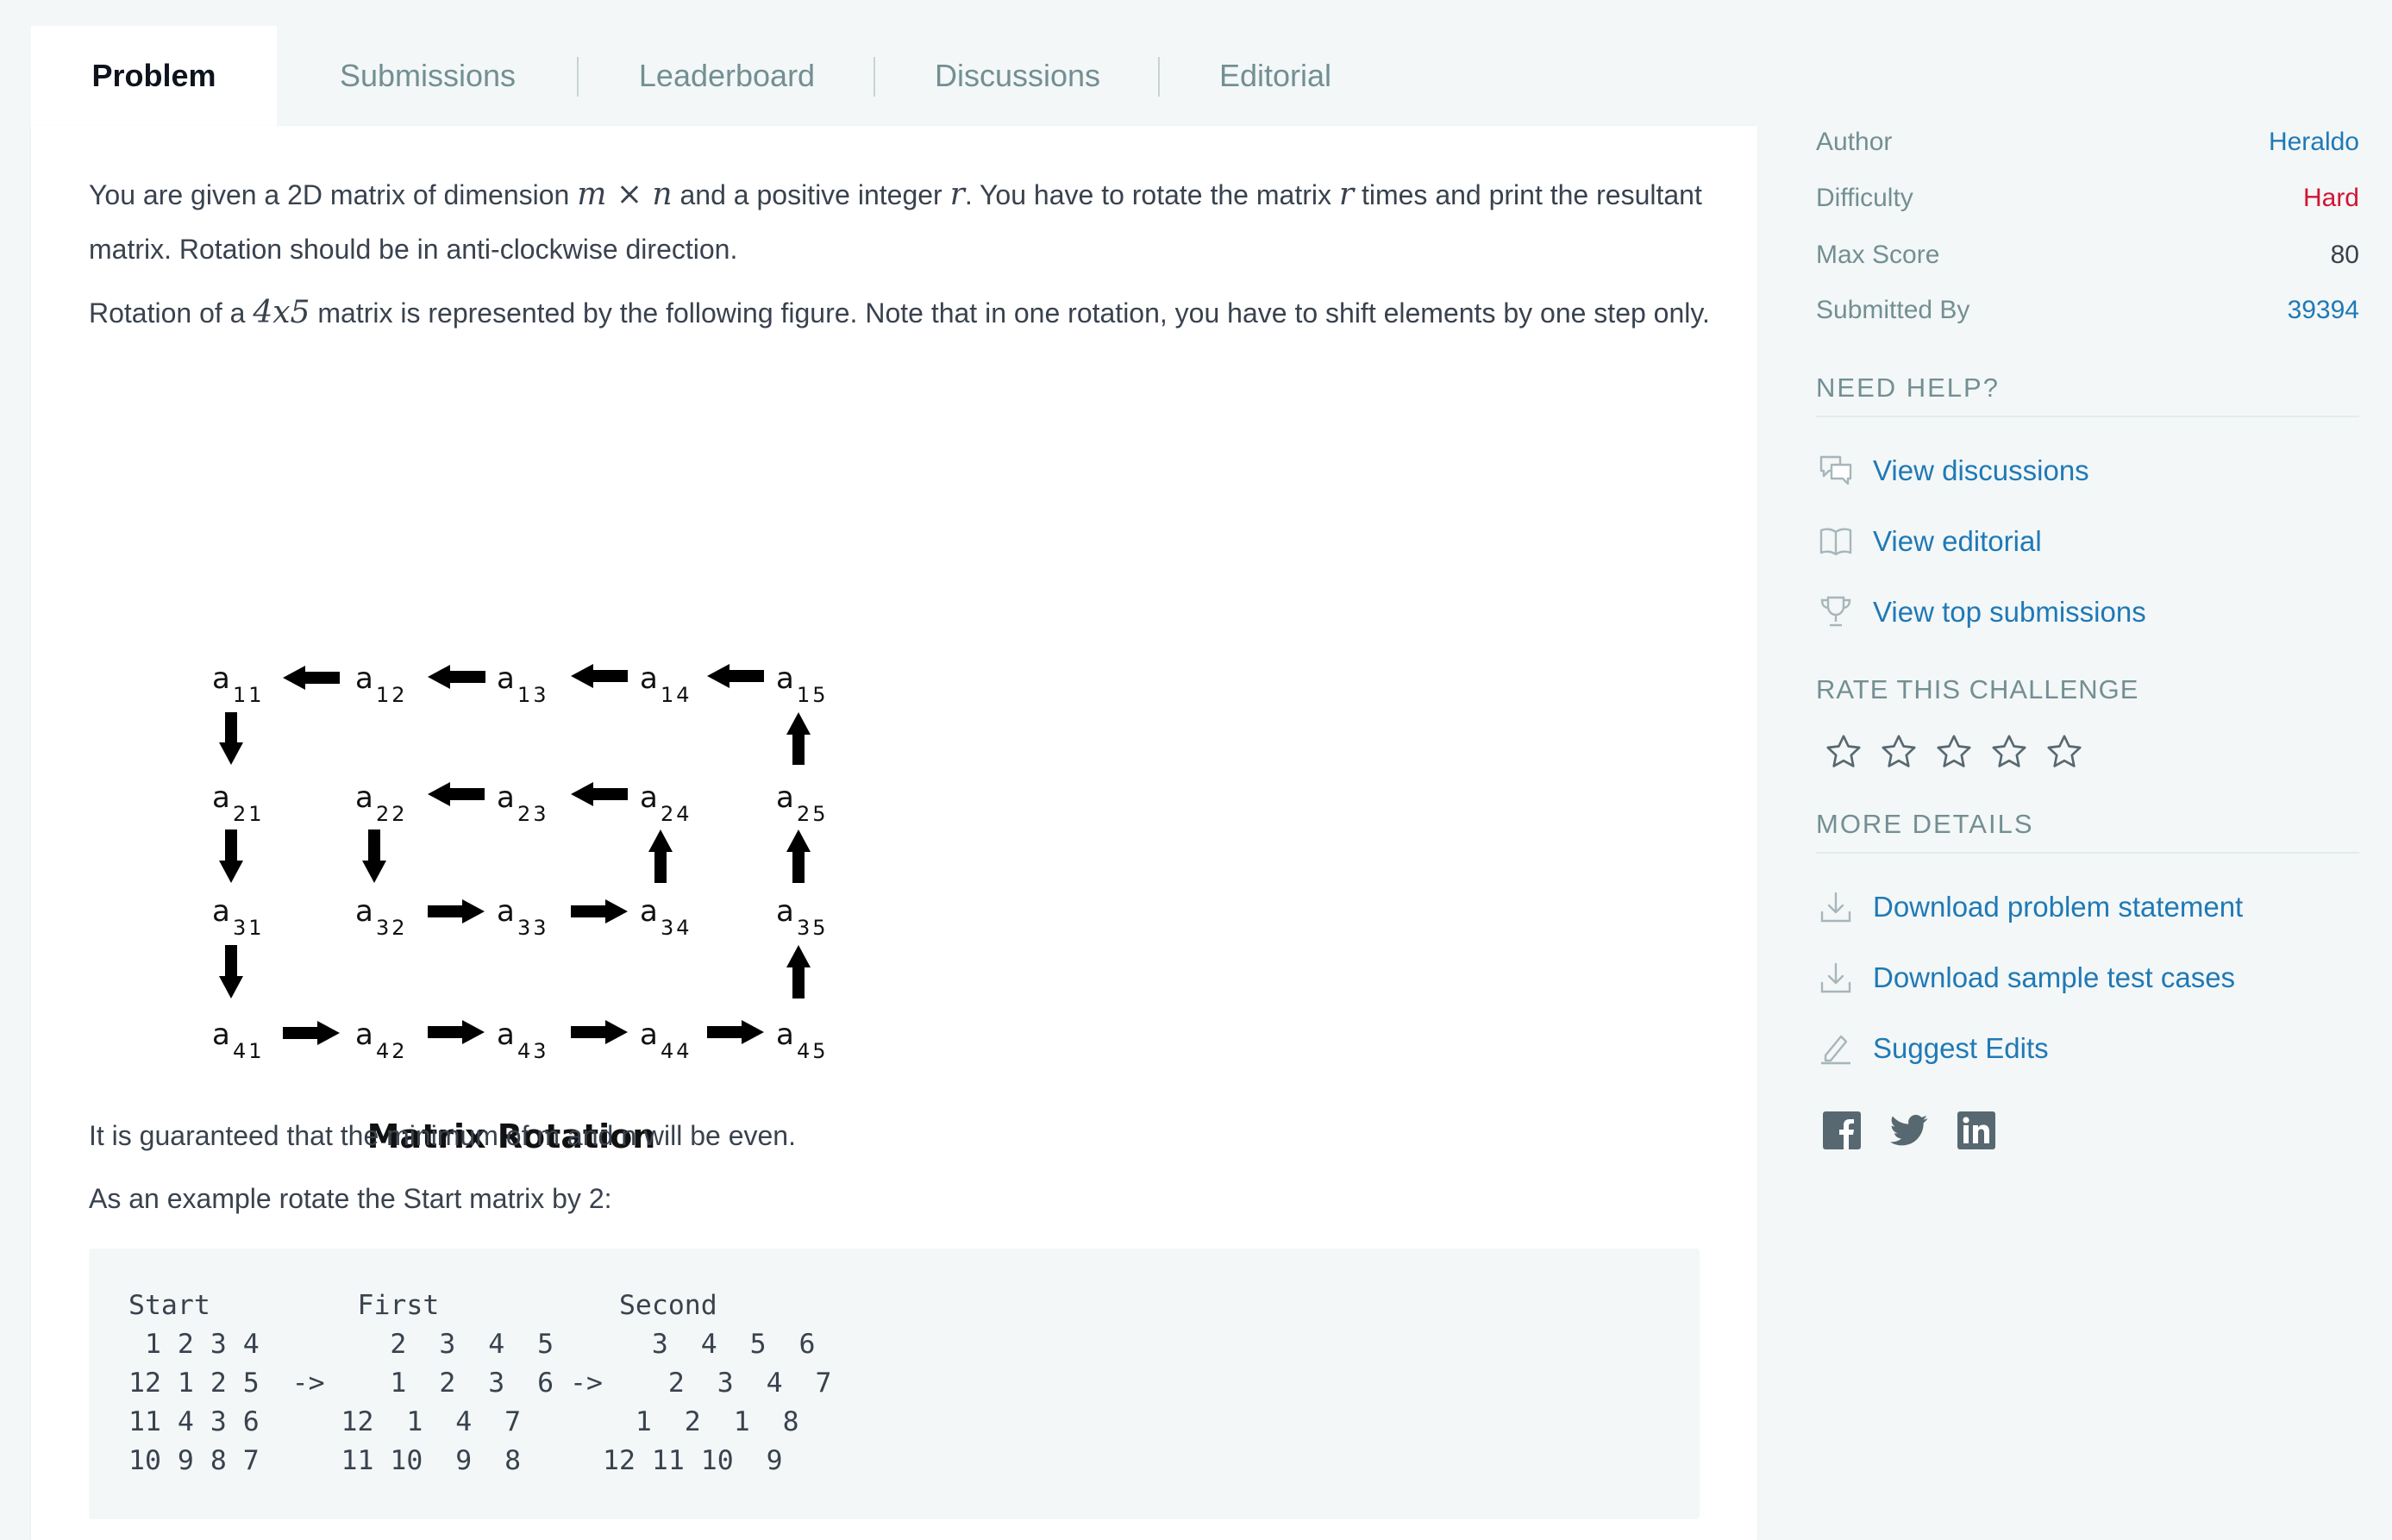  I want to click on tab-label: Submissions, so click(428, 75).